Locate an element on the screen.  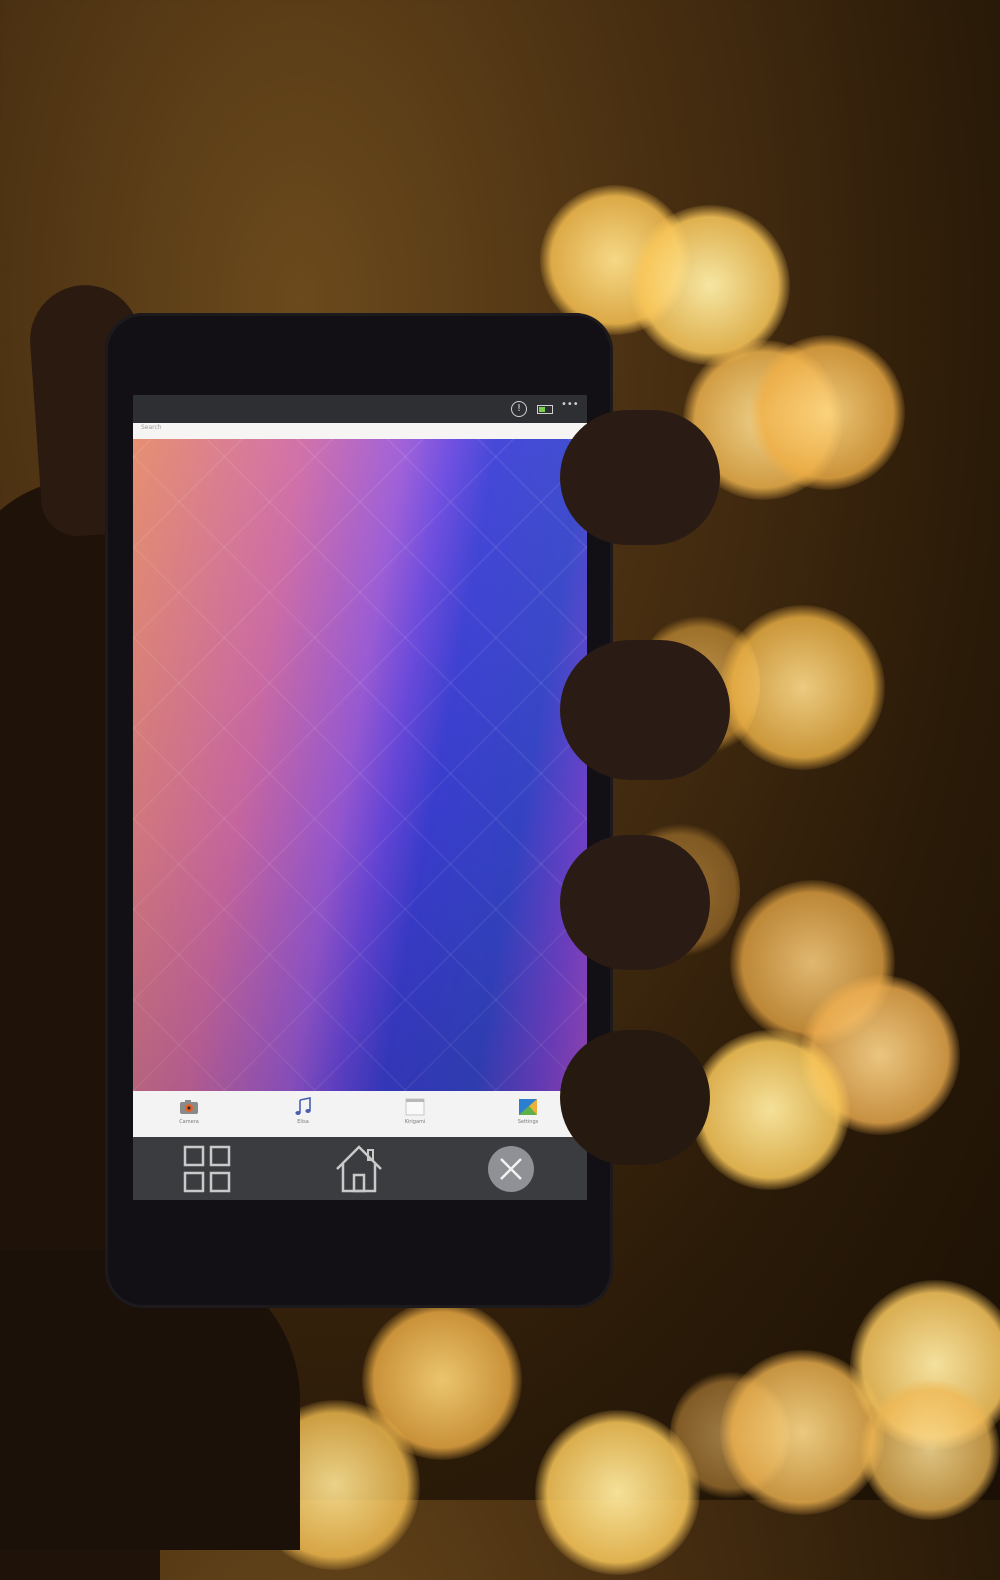
dock-item-camera: Camera is located at coordinates (189, 1116).